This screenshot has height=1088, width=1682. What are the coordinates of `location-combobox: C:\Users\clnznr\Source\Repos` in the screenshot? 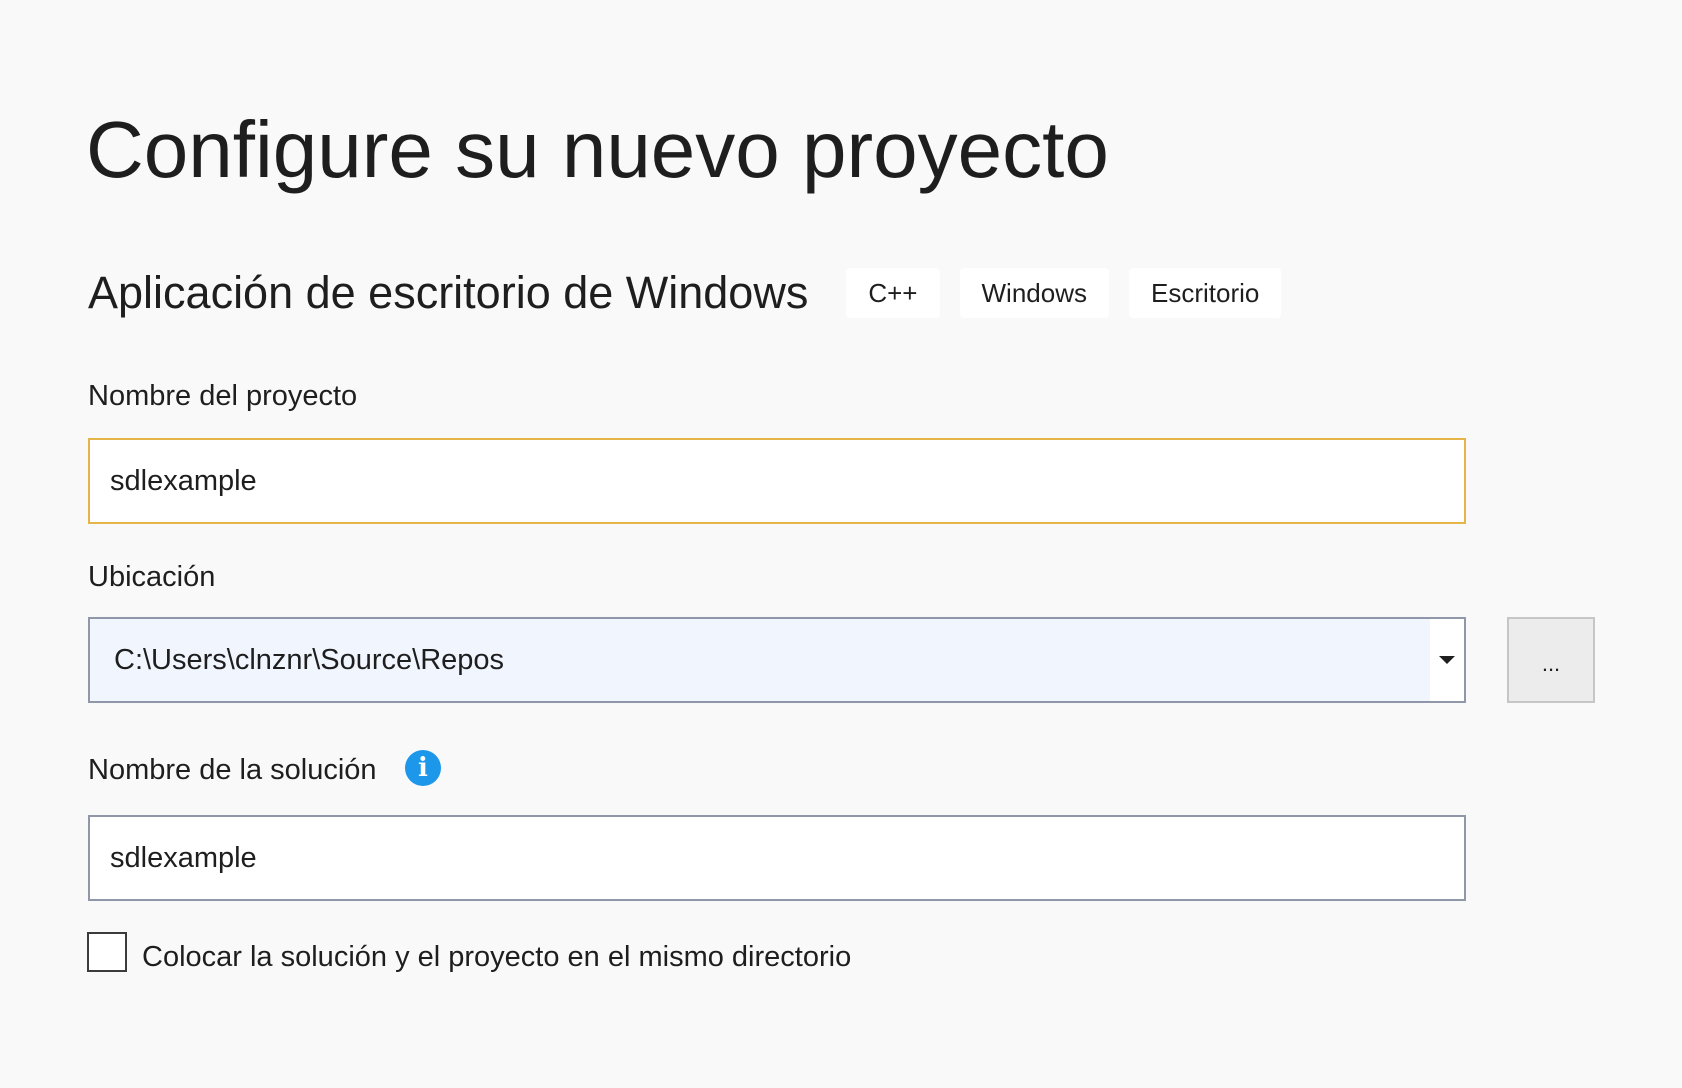 It's located at (777, 660).